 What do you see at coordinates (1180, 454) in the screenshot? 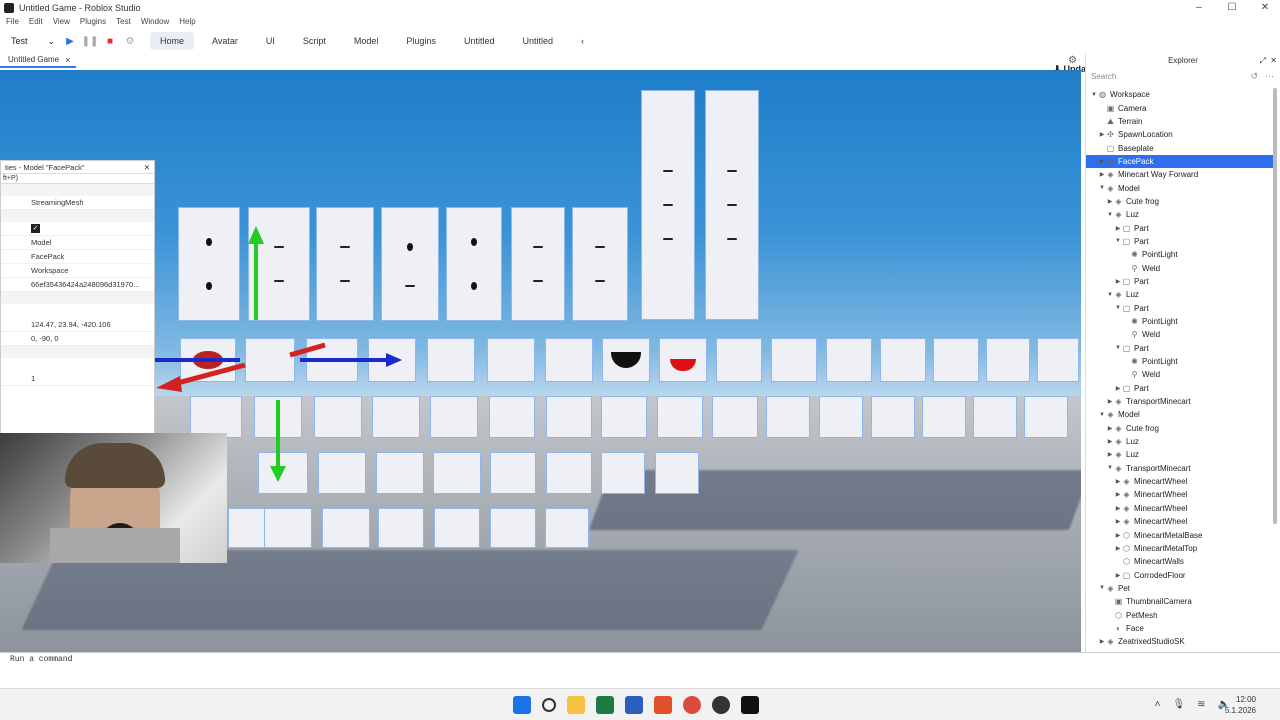
I see `tree-node: ▶ ◈ Luz` at bounding box center [1180, 454].